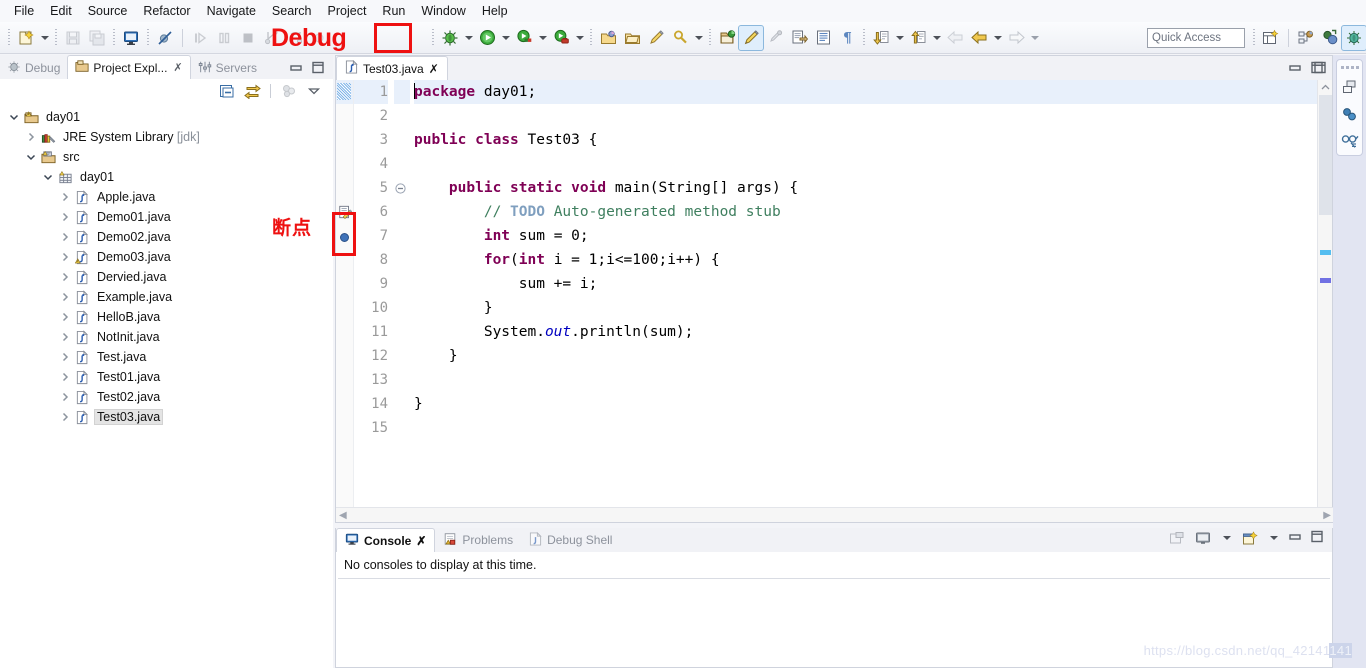 The image size is (1366, 668). Describe the element at coordinates (165, 38) in the screenshot. I see `skip-all-breakpoints-button` at that location.